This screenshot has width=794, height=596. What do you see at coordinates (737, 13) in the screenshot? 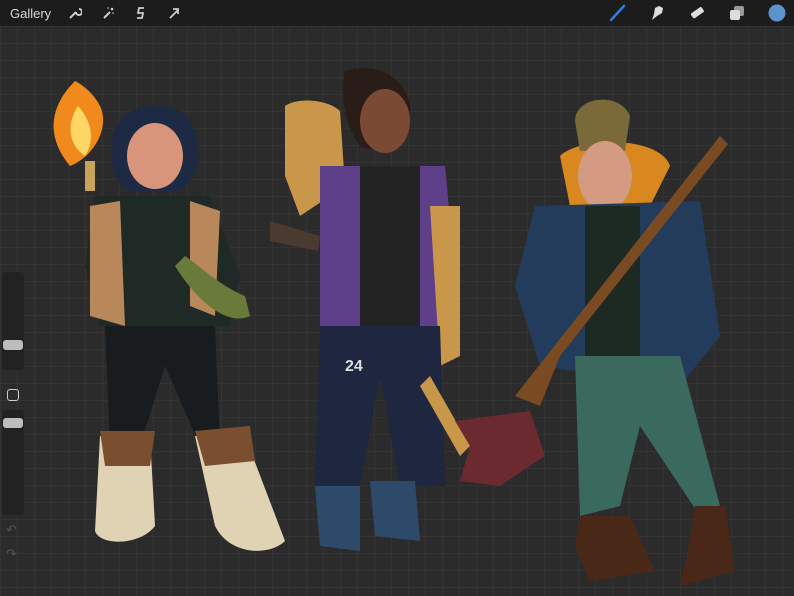
I see `layers-icon` at bounding box center [737, 13].